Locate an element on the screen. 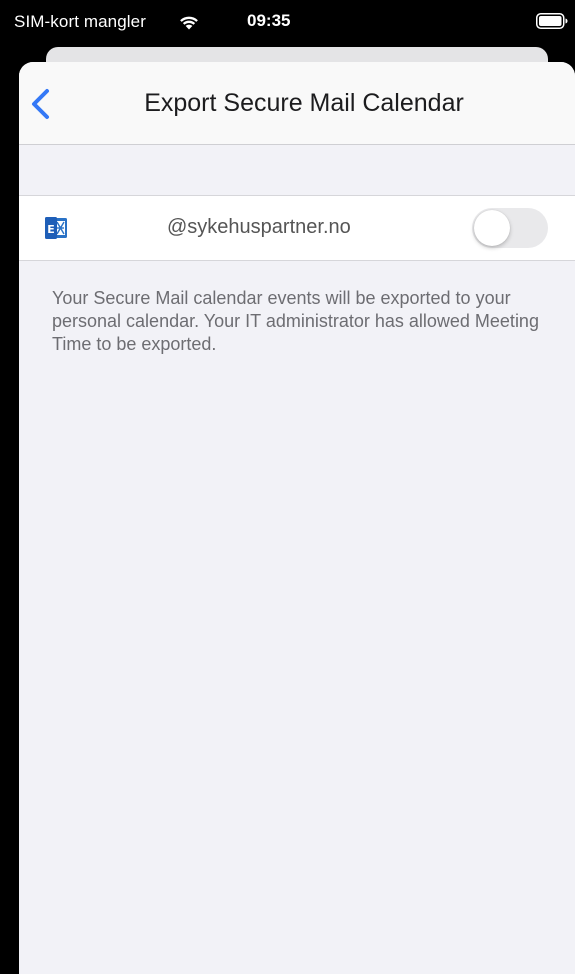 This screenshot has height=974, width=575. carrier-label: SIM-kort mangler is located at coordinates (80, 21).